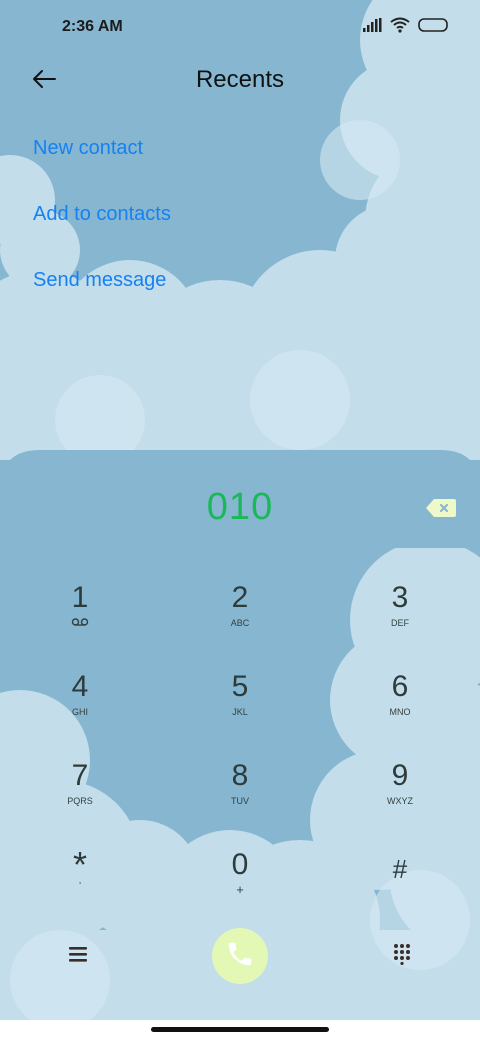 The height and width of the screenshot is (1040, 480). I want to click on key-digit: 6, so click(400, 686).